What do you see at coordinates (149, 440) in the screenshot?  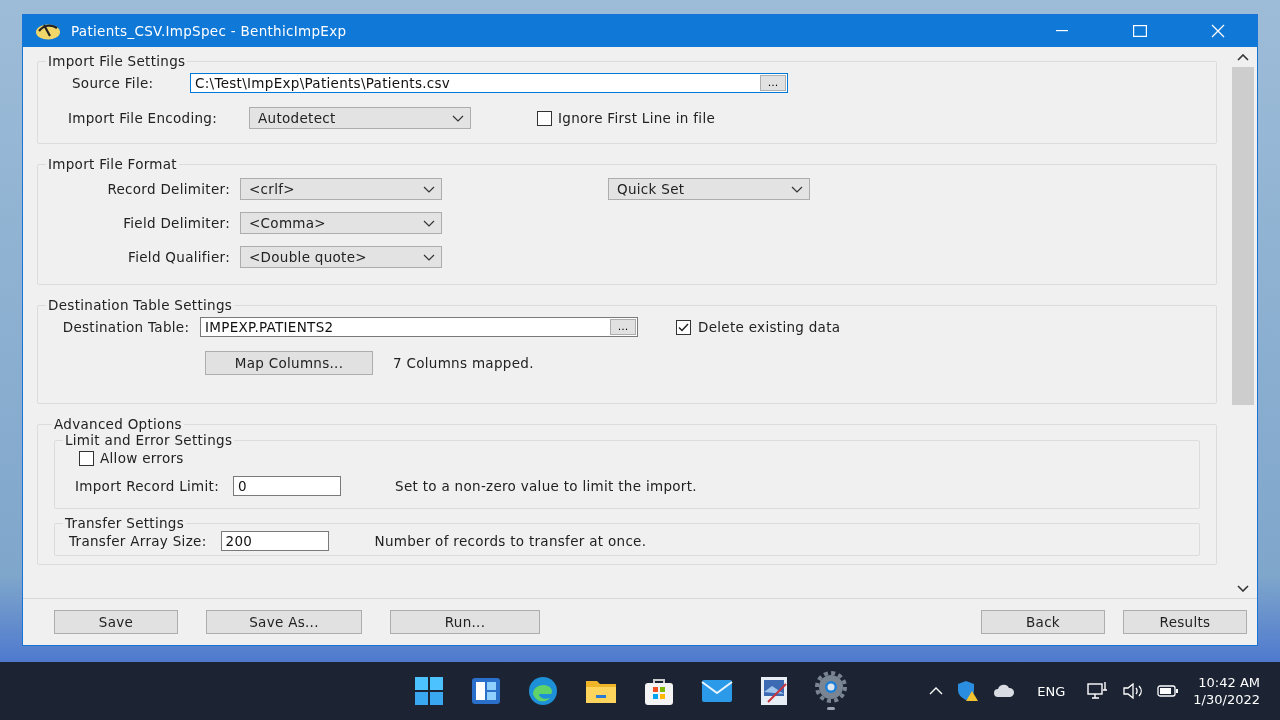 I see `group-title: Limit and Error Settings` at bounding box center [149, 440].